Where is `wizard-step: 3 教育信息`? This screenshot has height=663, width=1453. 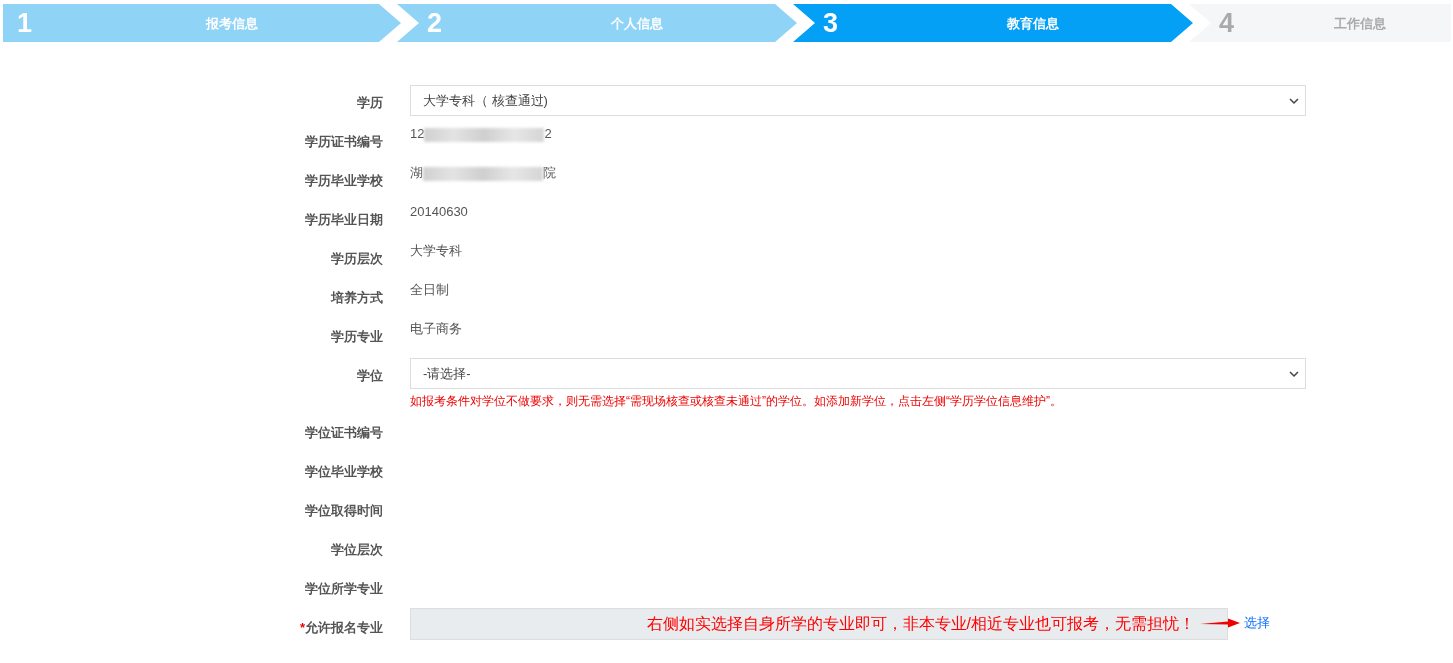 wizard-step: 3 教育信息 is located at coordinates (993, 23).